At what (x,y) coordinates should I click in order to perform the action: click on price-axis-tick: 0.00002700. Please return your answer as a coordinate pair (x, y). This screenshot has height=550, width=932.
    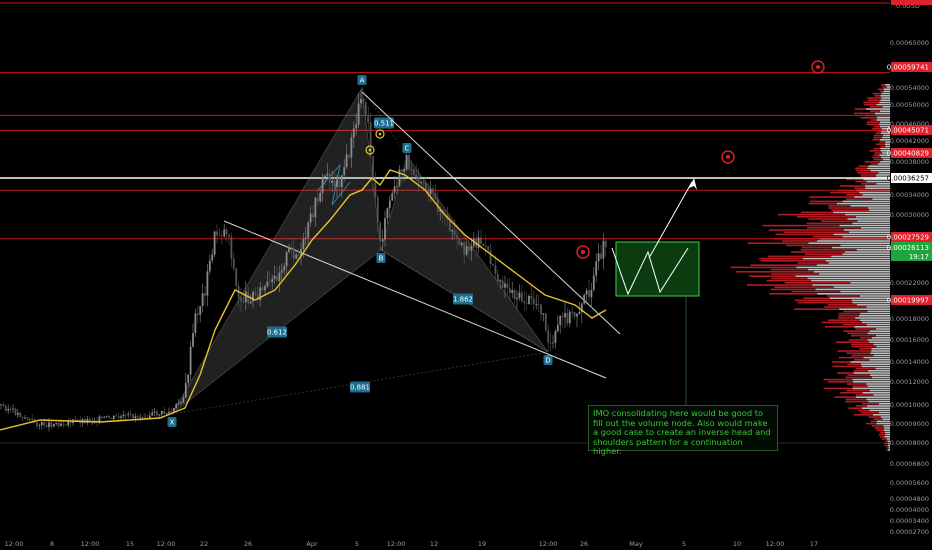
    Looking at the image, I should click on (909, 532).